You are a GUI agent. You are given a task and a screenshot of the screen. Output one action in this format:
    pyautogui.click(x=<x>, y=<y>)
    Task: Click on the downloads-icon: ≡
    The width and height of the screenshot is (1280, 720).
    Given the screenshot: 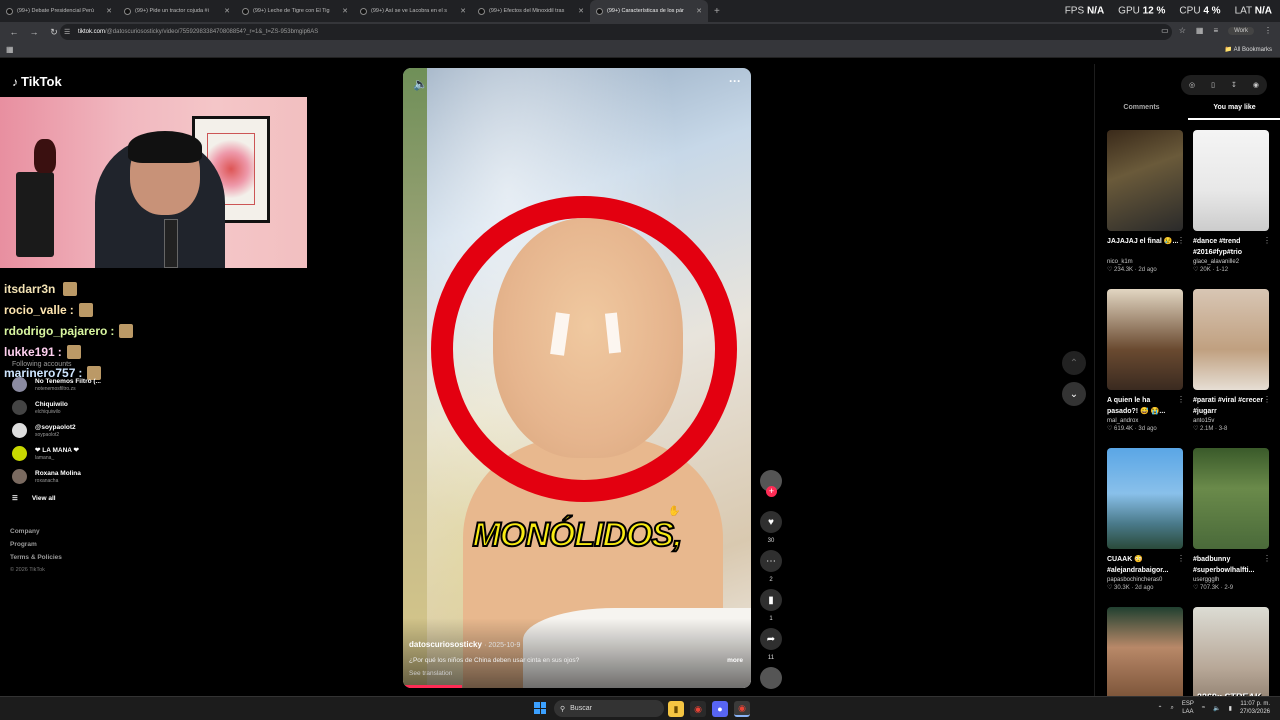 What is the action you would take?
    pyautogui.click(x=1215, y=30)
    